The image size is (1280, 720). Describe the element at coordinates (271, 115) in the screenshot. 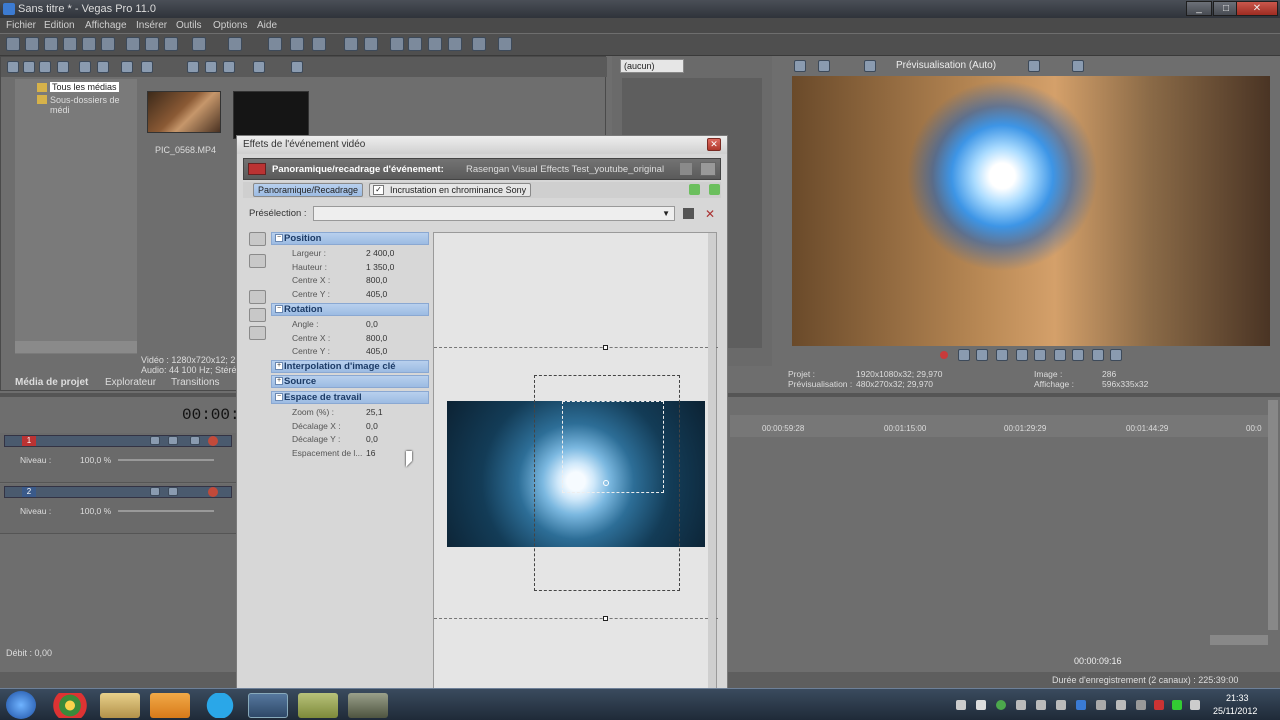

I see `media-thumbnail-black` at that location.